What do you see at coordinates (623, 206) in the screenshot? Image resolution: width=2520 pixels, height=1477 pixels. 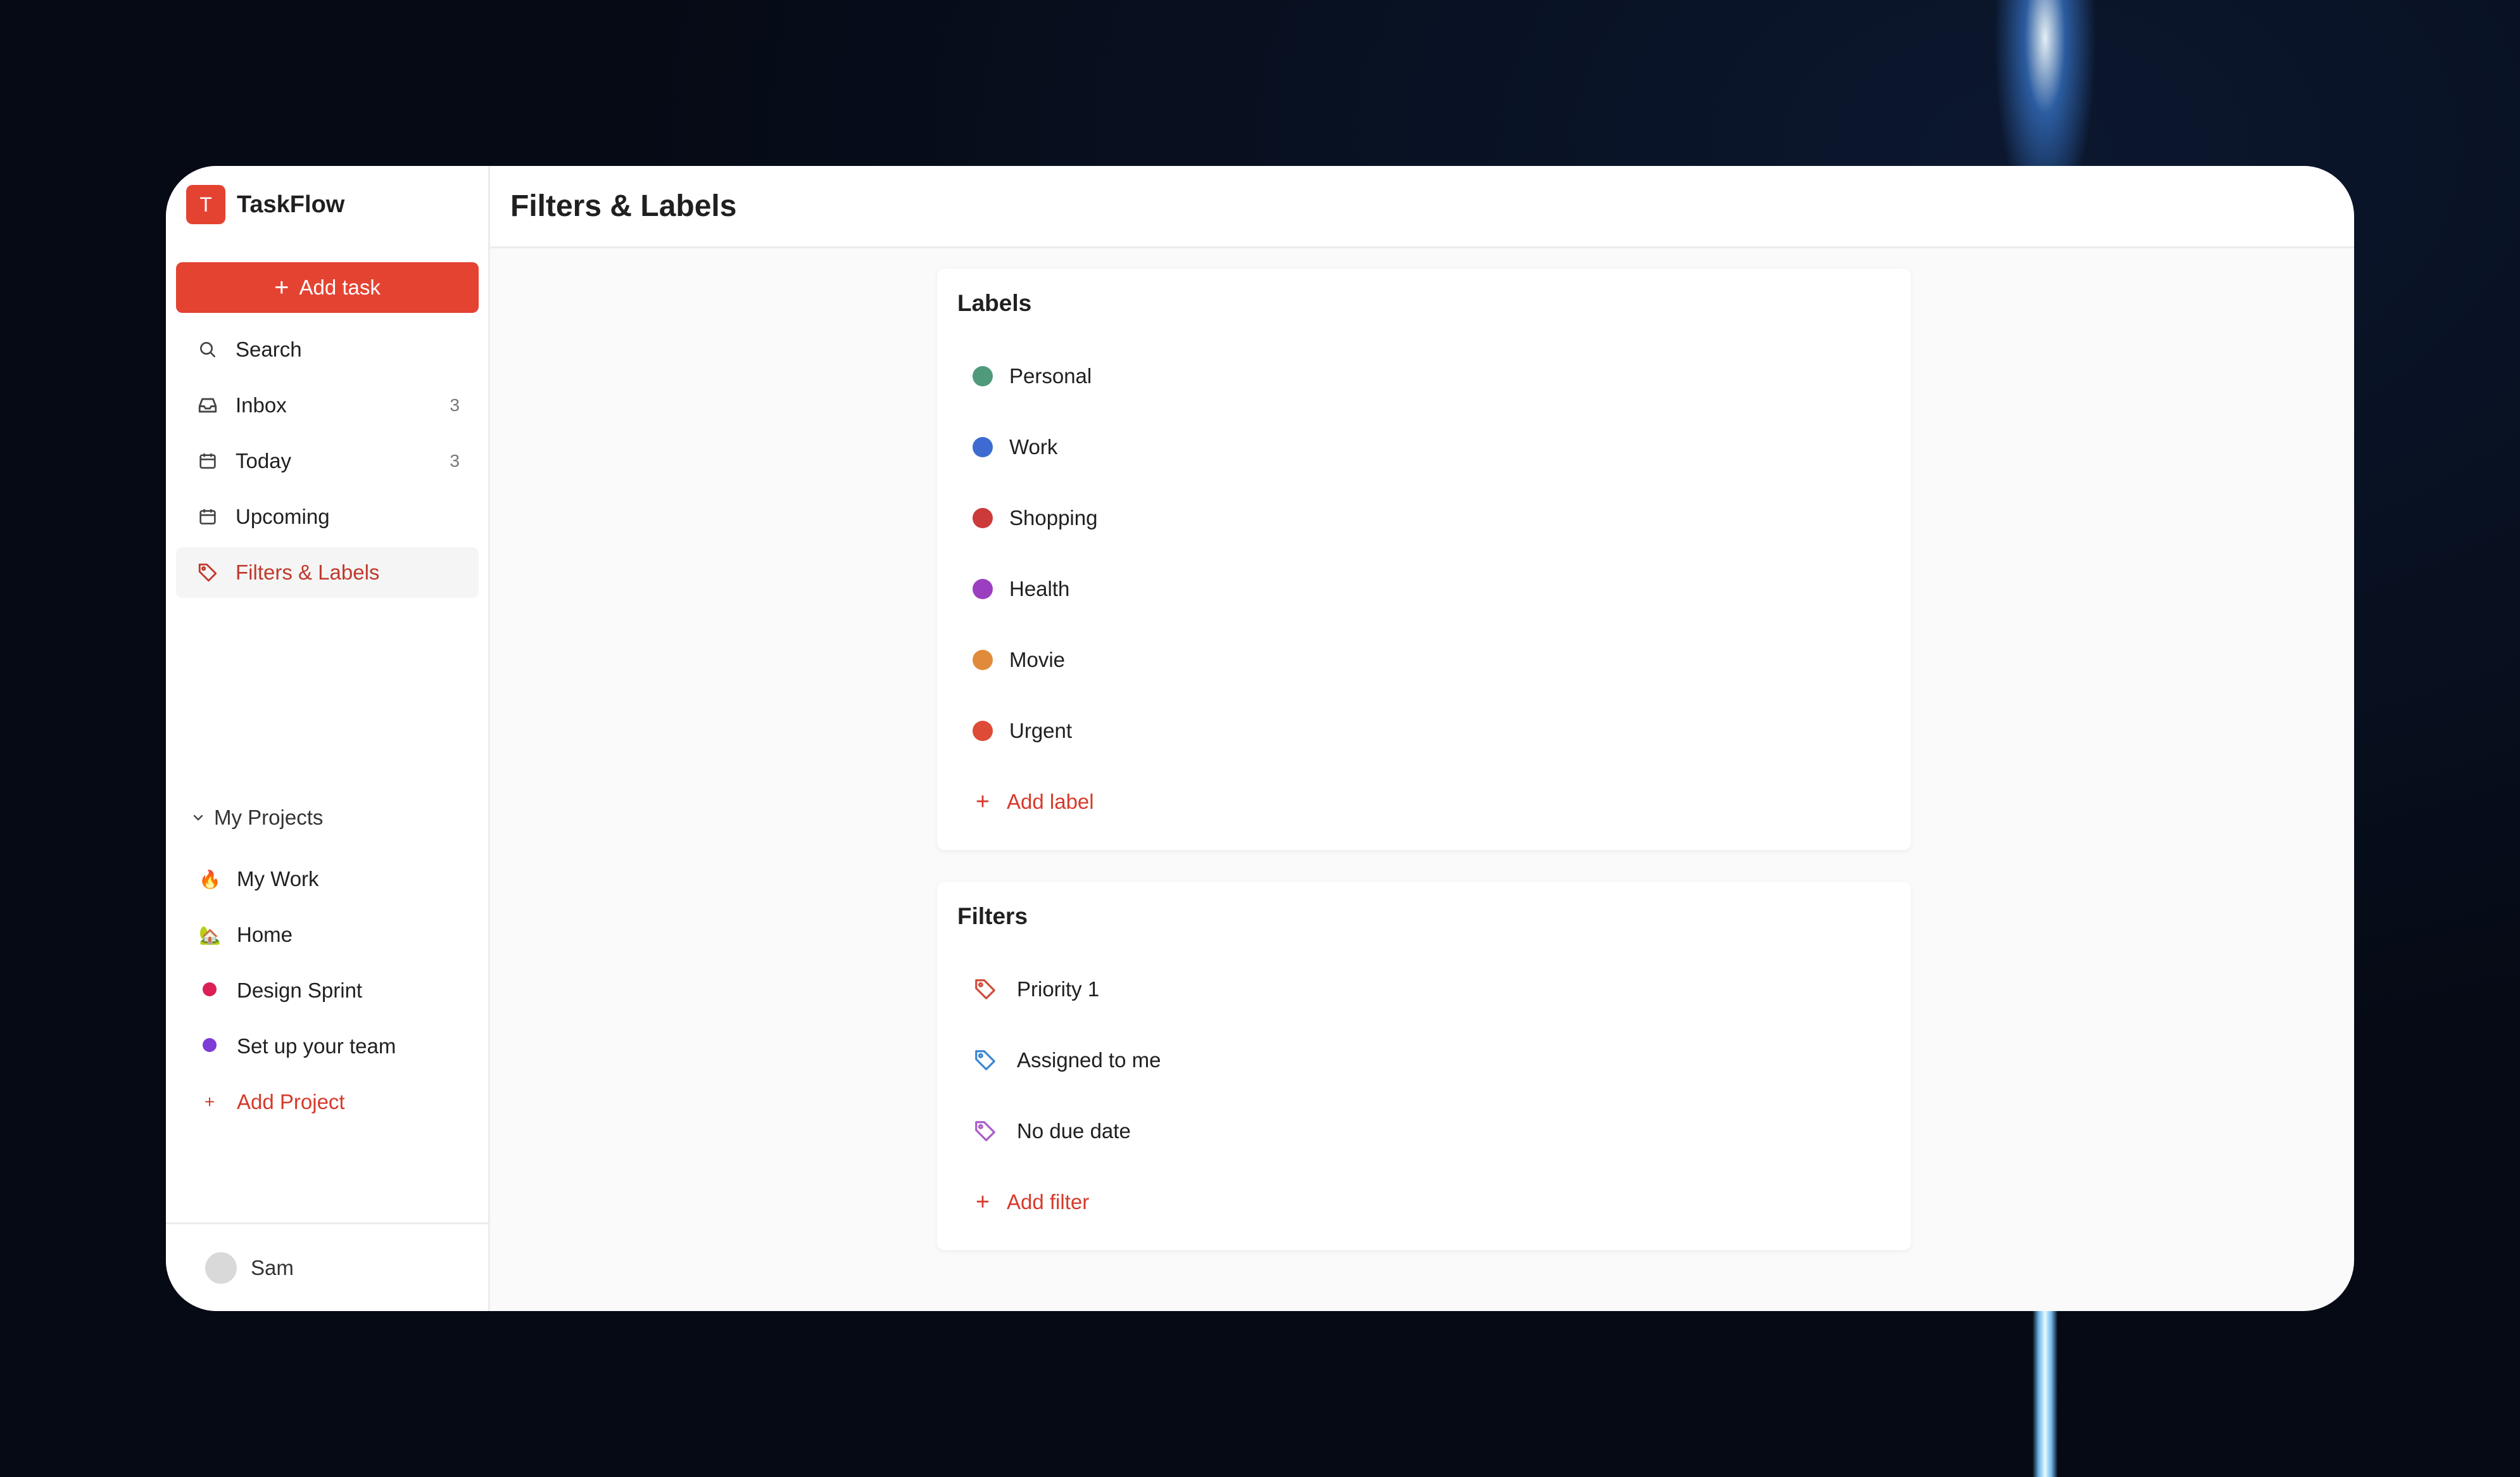 I see `page-title: Filters & Labels` at bounding box center [623, 206].